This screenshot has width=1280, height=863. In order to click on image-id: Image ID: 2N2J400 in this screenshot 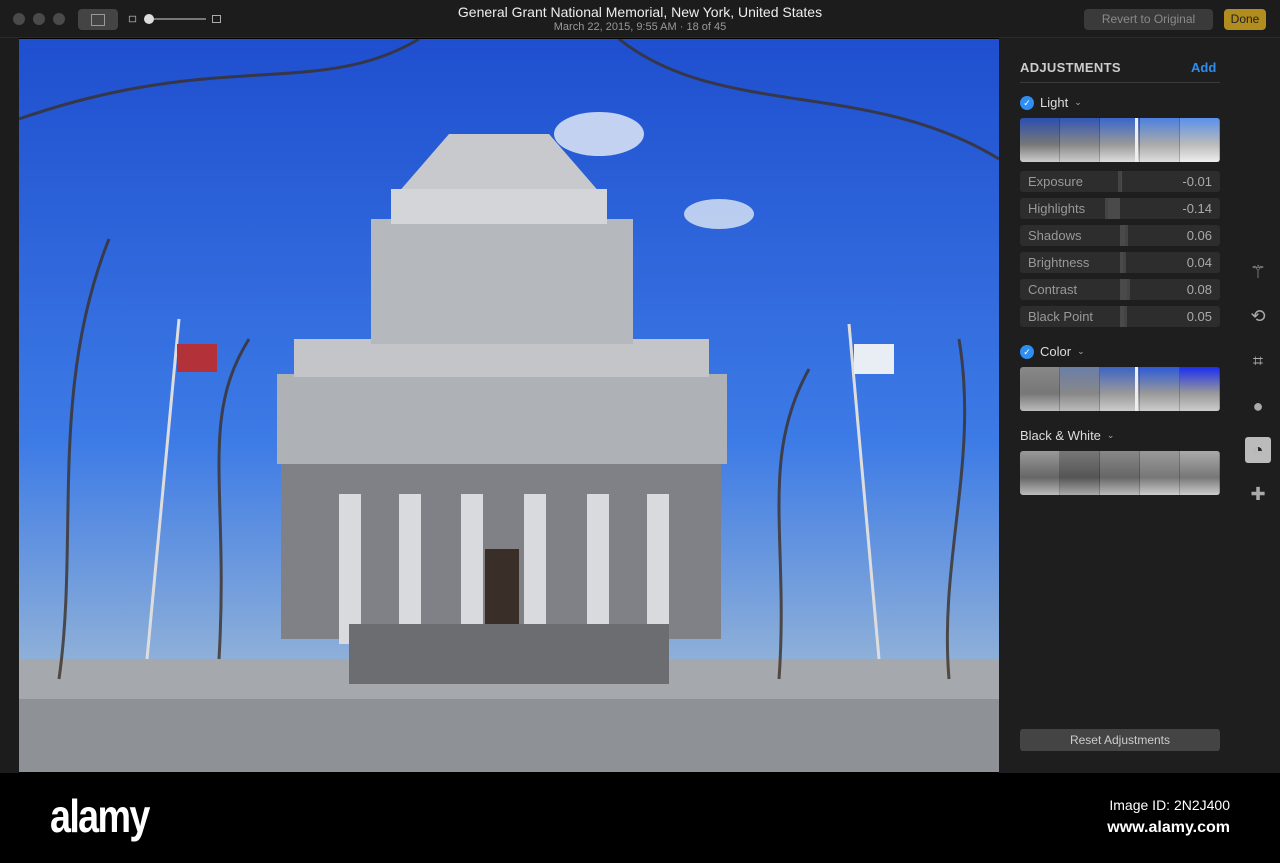, I will do `click(1169, 805)`.